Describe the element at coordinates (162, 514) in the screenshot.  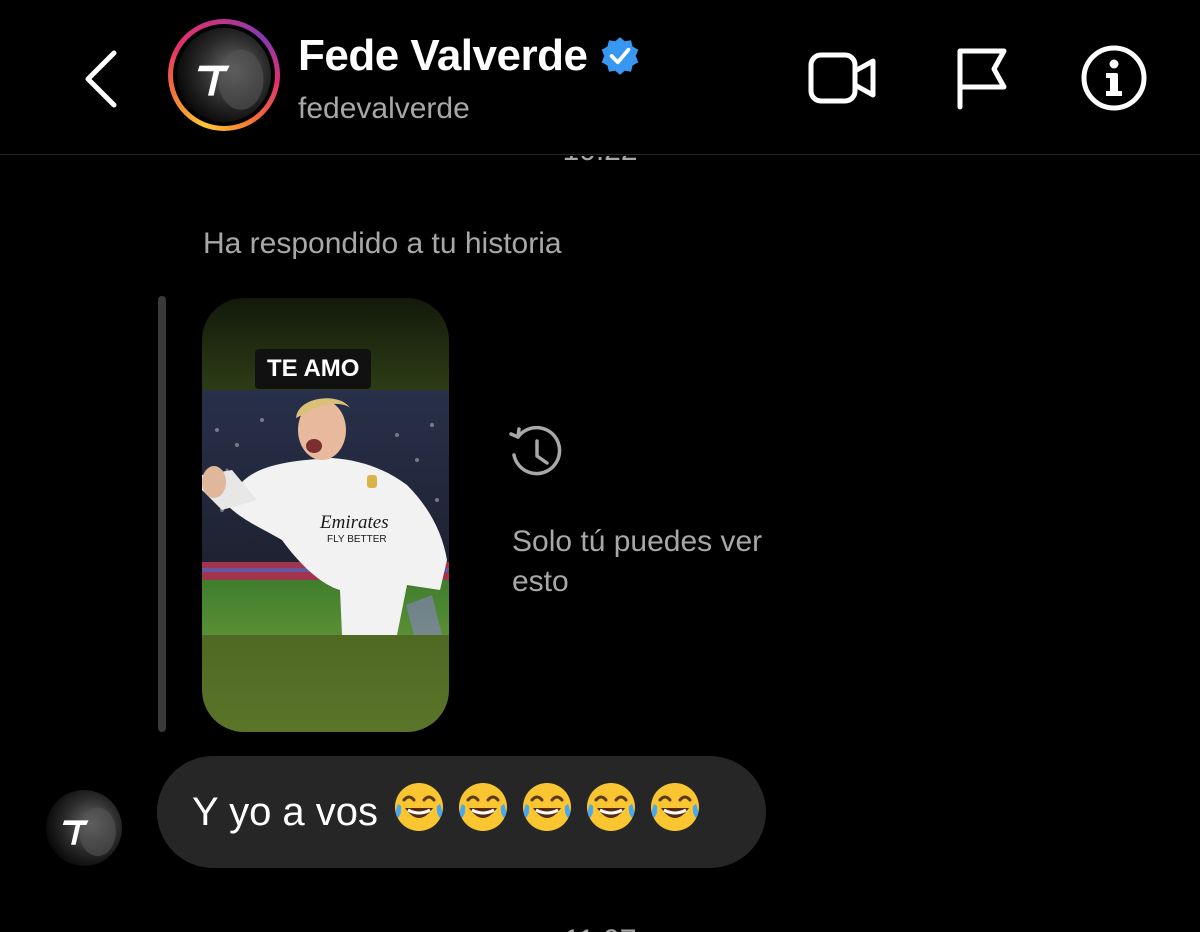
I see `reply-indicator-bar` at that location.